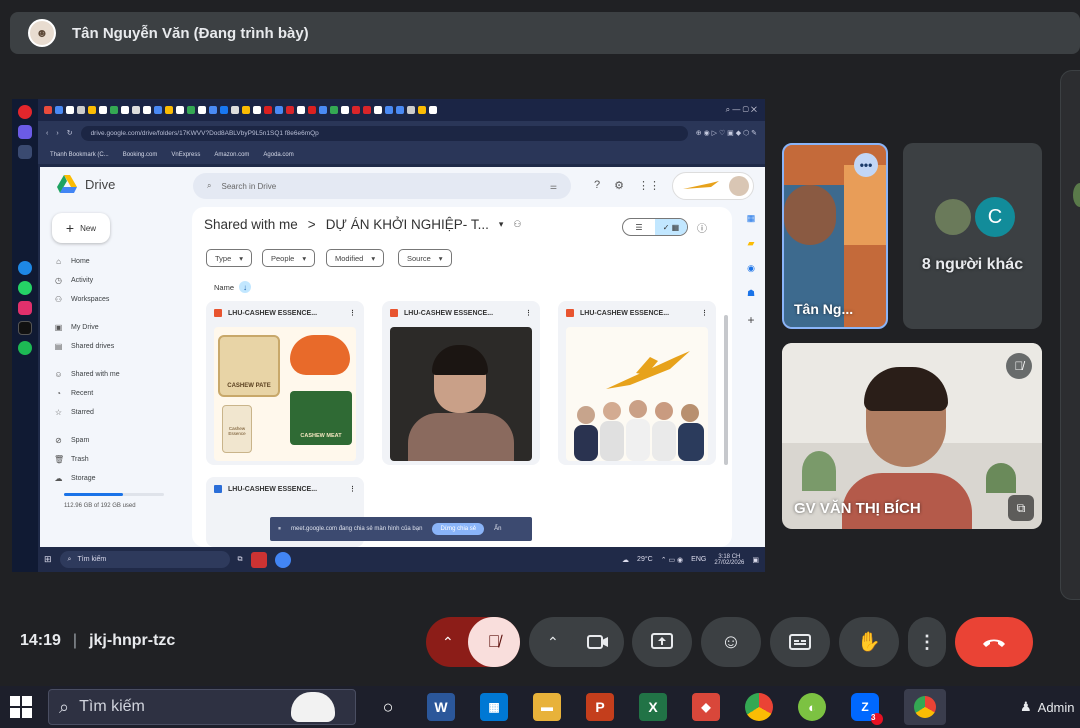  I want to click on user-area: ♟ Admin, so click(1050, 707).